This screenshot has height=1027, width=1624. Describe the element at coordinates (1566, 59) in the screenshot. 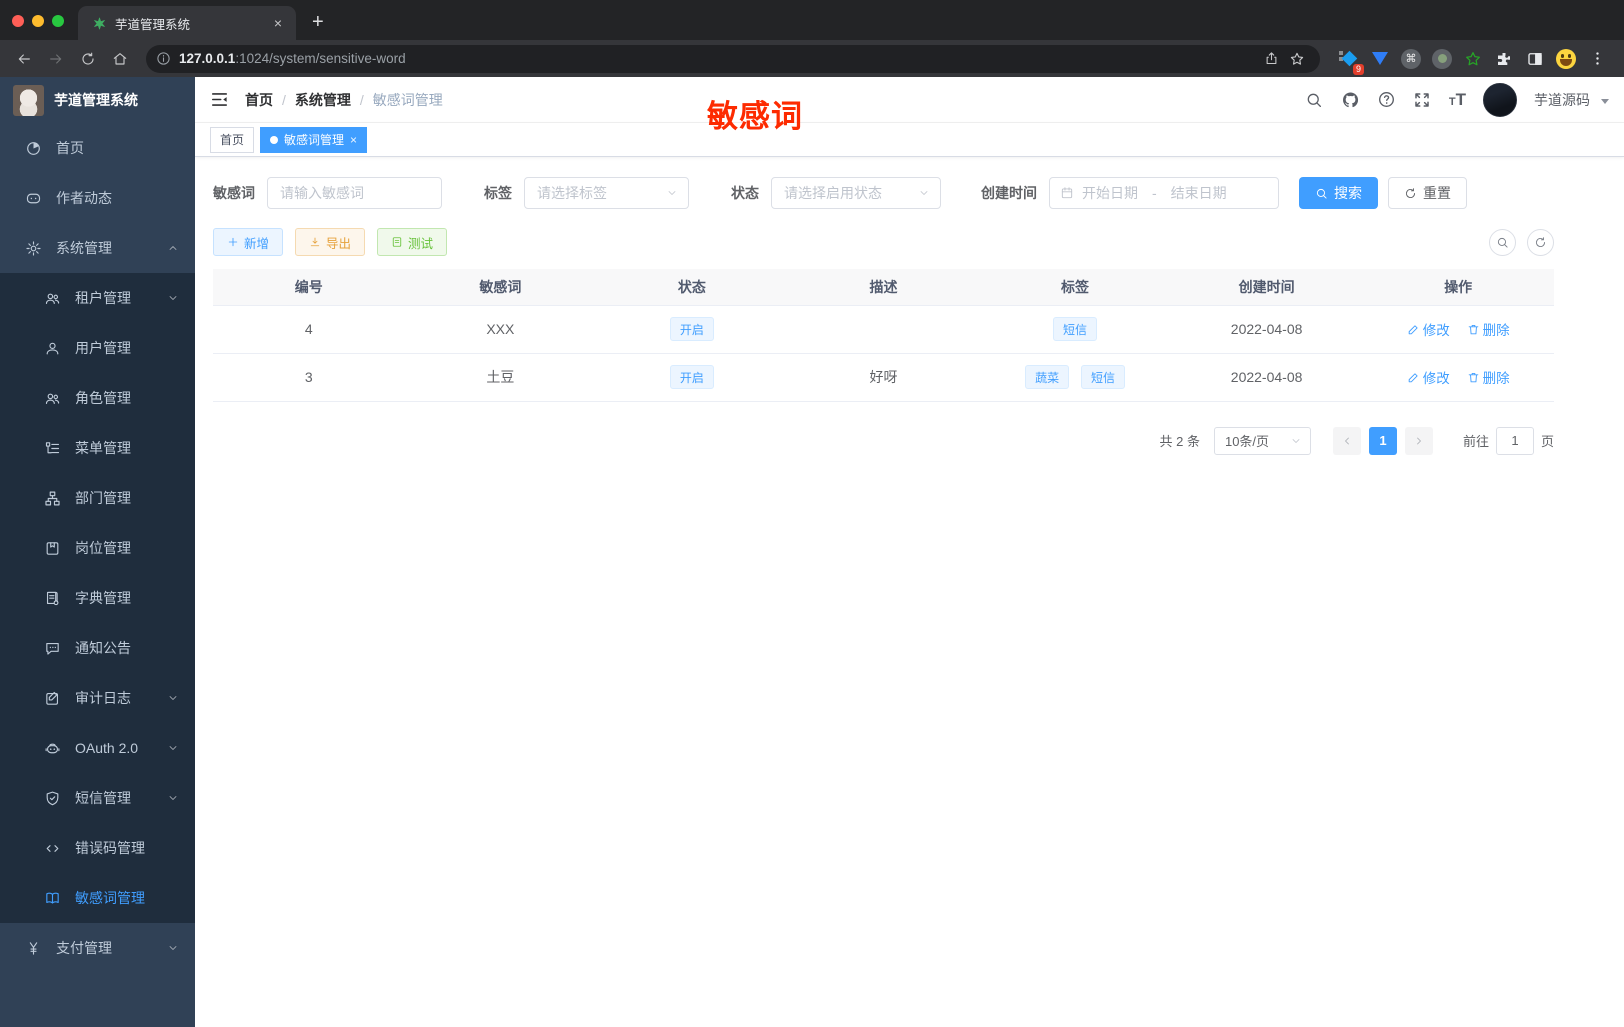

I see `emoji-profile-icon` at that location.